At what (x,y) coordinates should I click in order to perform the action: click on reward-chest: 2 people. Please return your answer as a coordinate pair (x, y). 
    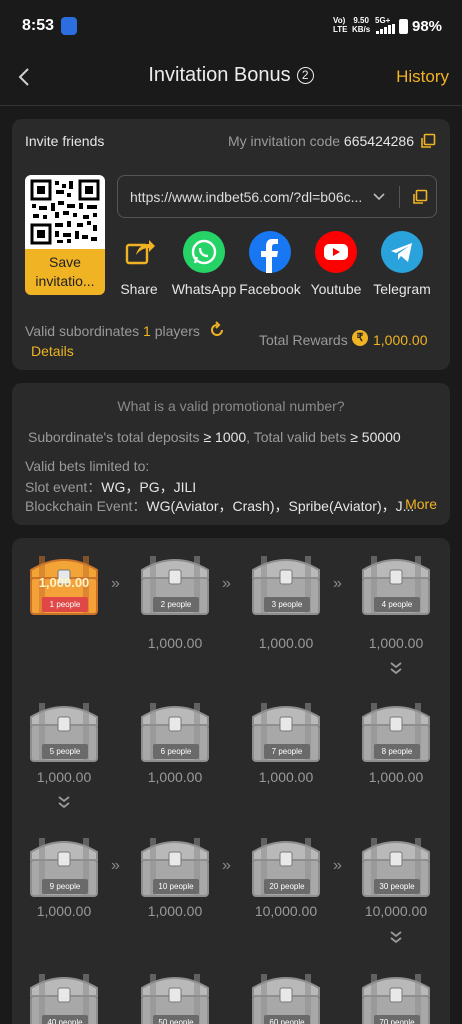
    Looking at the image, I should click on (175, 583).